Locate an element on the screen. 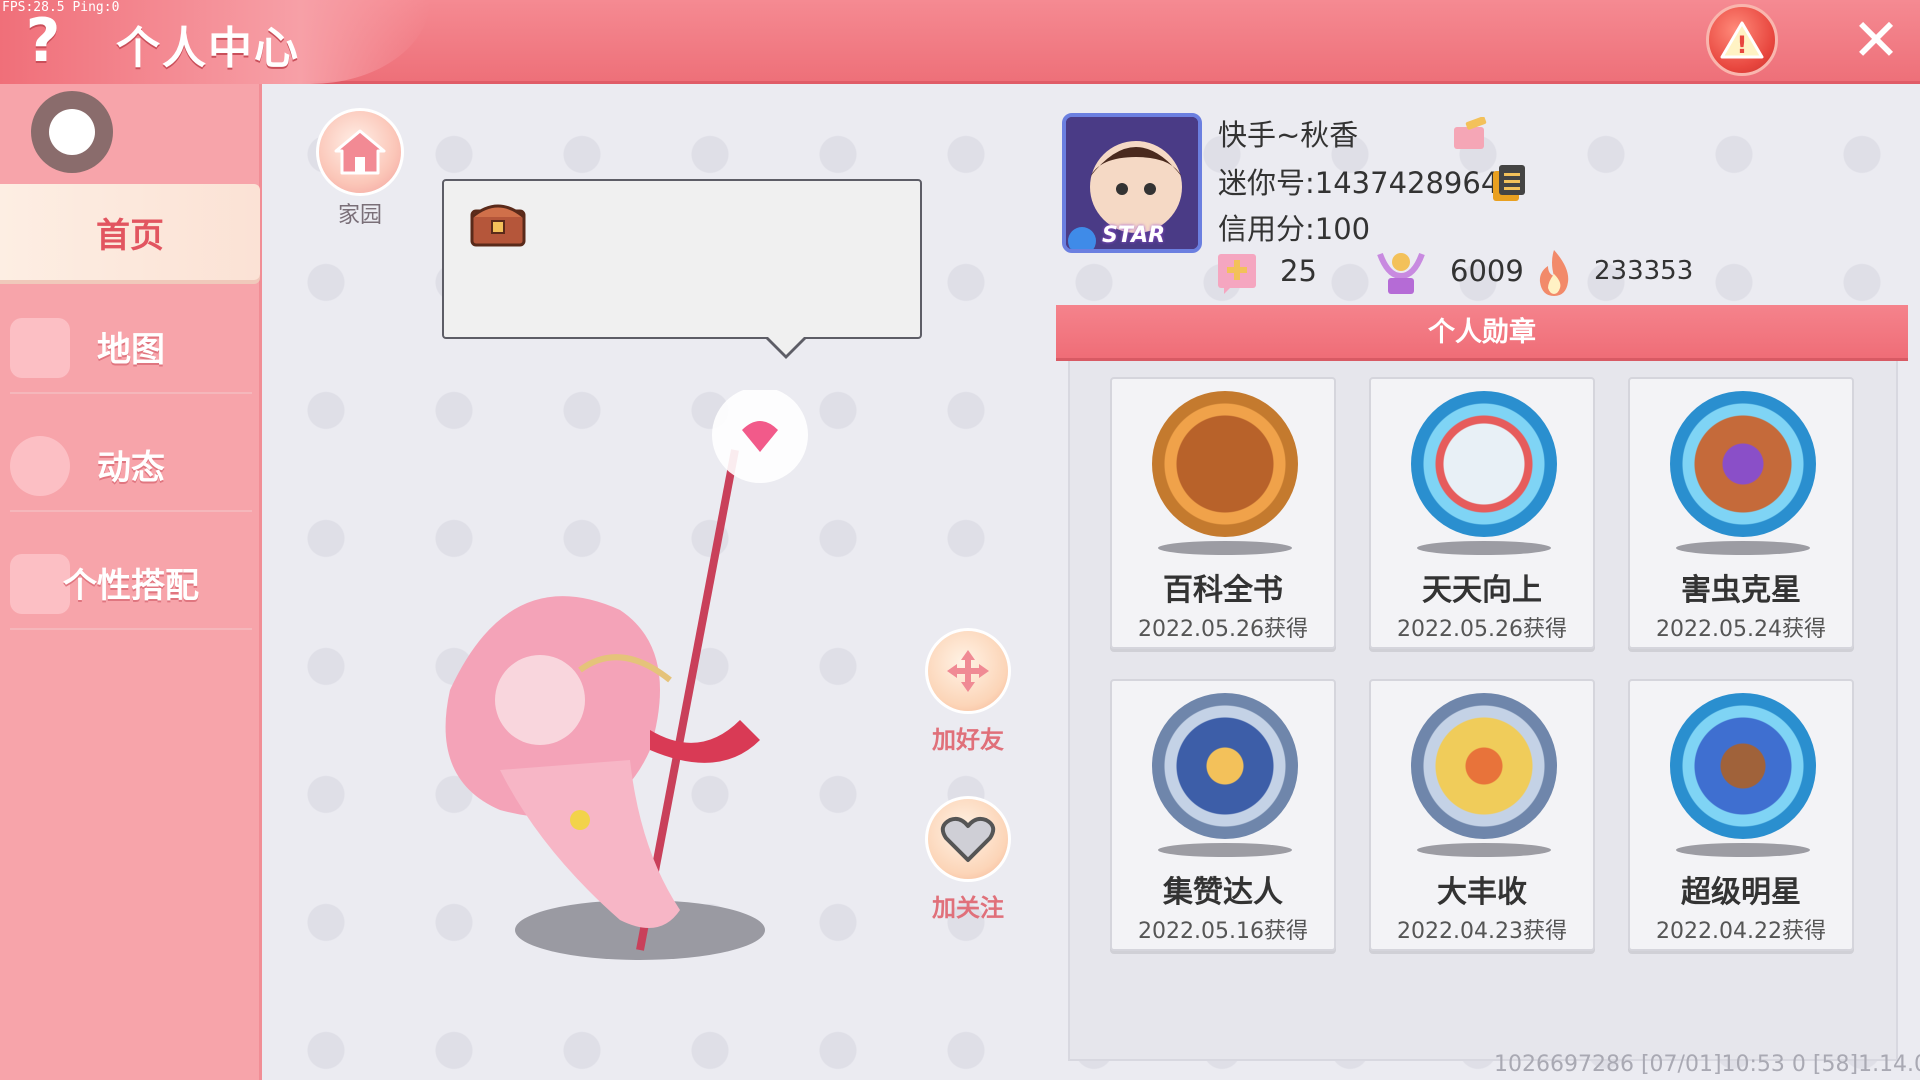  medal-card: 集赞达人 2022.05.16获得 is located at coordinates (1223, 815).